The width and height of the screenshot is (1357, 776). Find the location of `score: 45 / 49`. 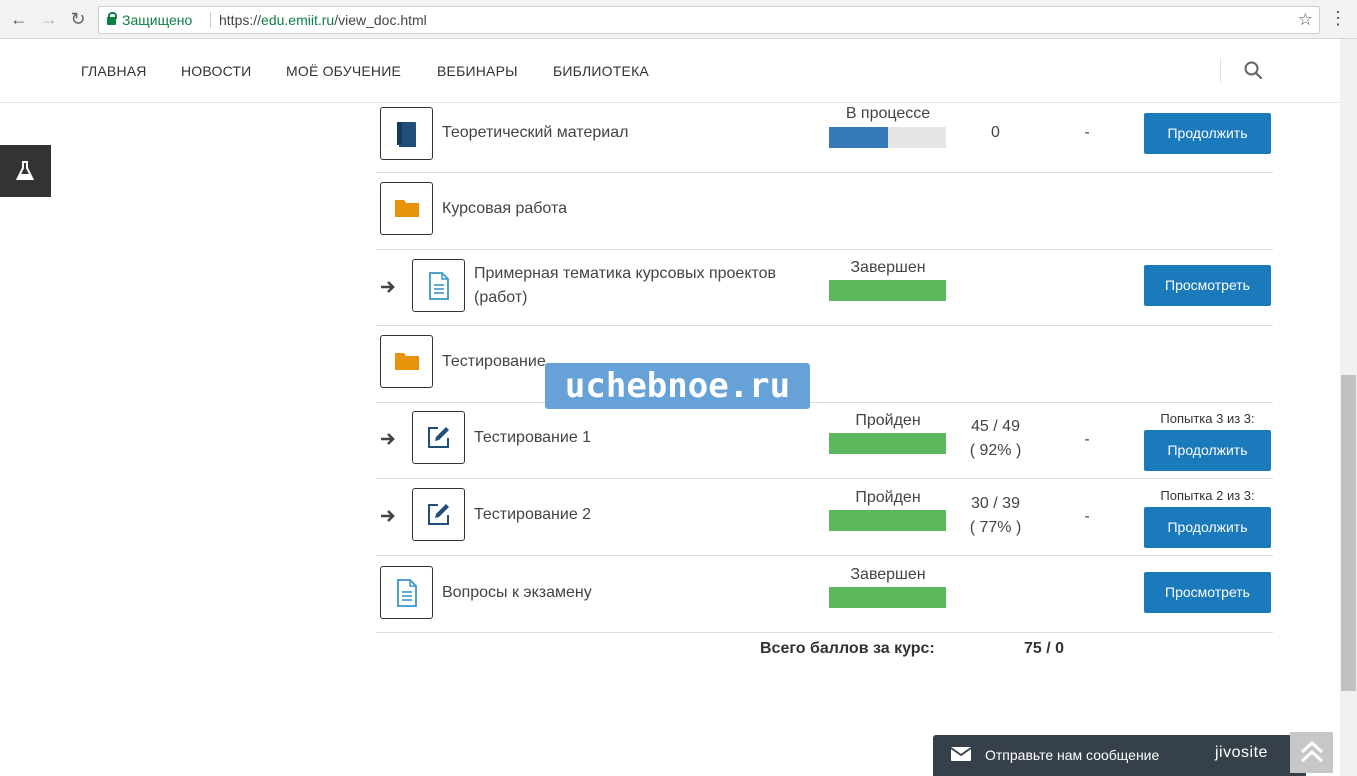

score: 45 / 49 is located at coordinates (995, 426).